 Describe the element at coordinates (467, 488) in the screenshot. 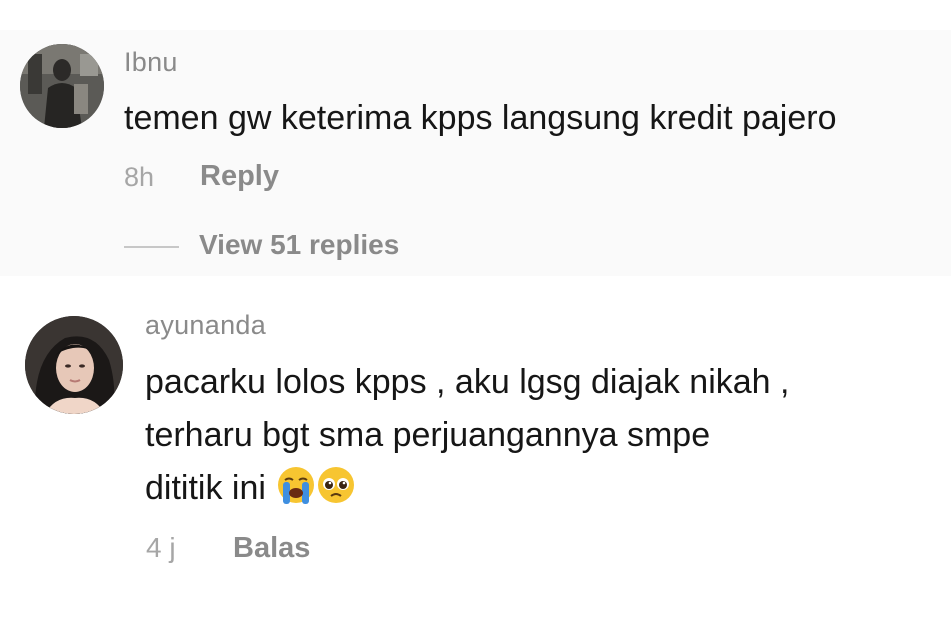

I see `comment-line: dititik ini` at that location.